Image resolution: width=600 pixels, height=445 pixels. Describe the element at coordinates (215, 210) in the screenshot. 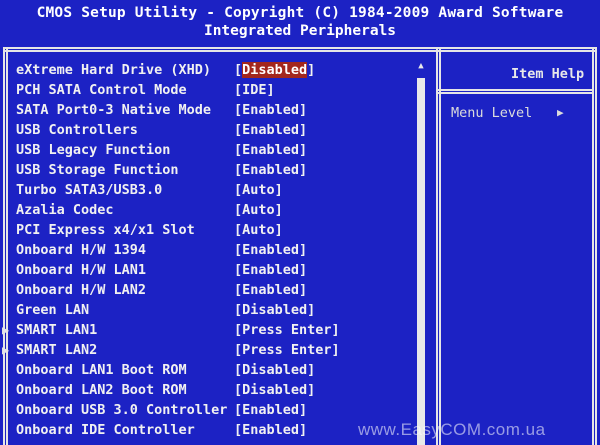

I see `setting-row: Azalia Codec [Auto]` at that location.